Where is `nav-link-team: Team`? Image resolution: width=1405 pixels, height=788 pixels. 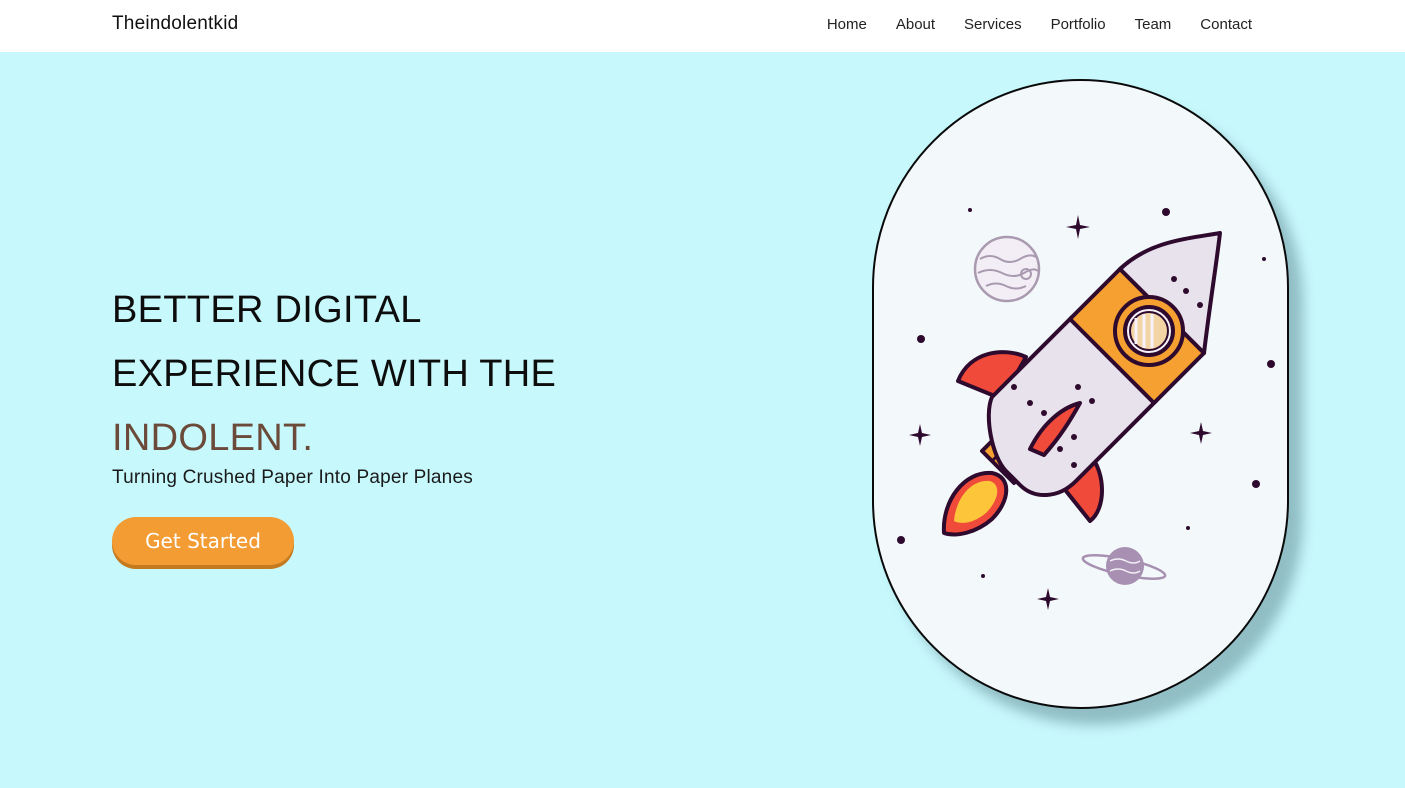 nav-link-team: Team is located at coordinates (1153, 24).